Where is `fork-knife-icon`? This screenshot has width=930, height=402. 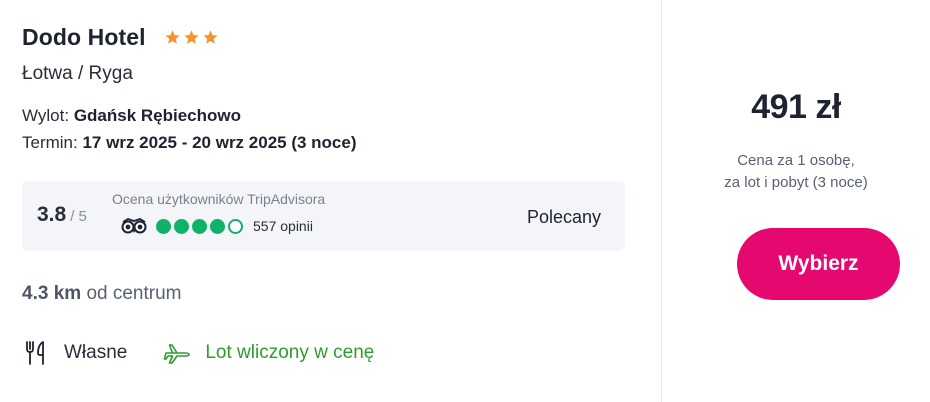
fork-knife-icon is located at coordinates (35, 353).